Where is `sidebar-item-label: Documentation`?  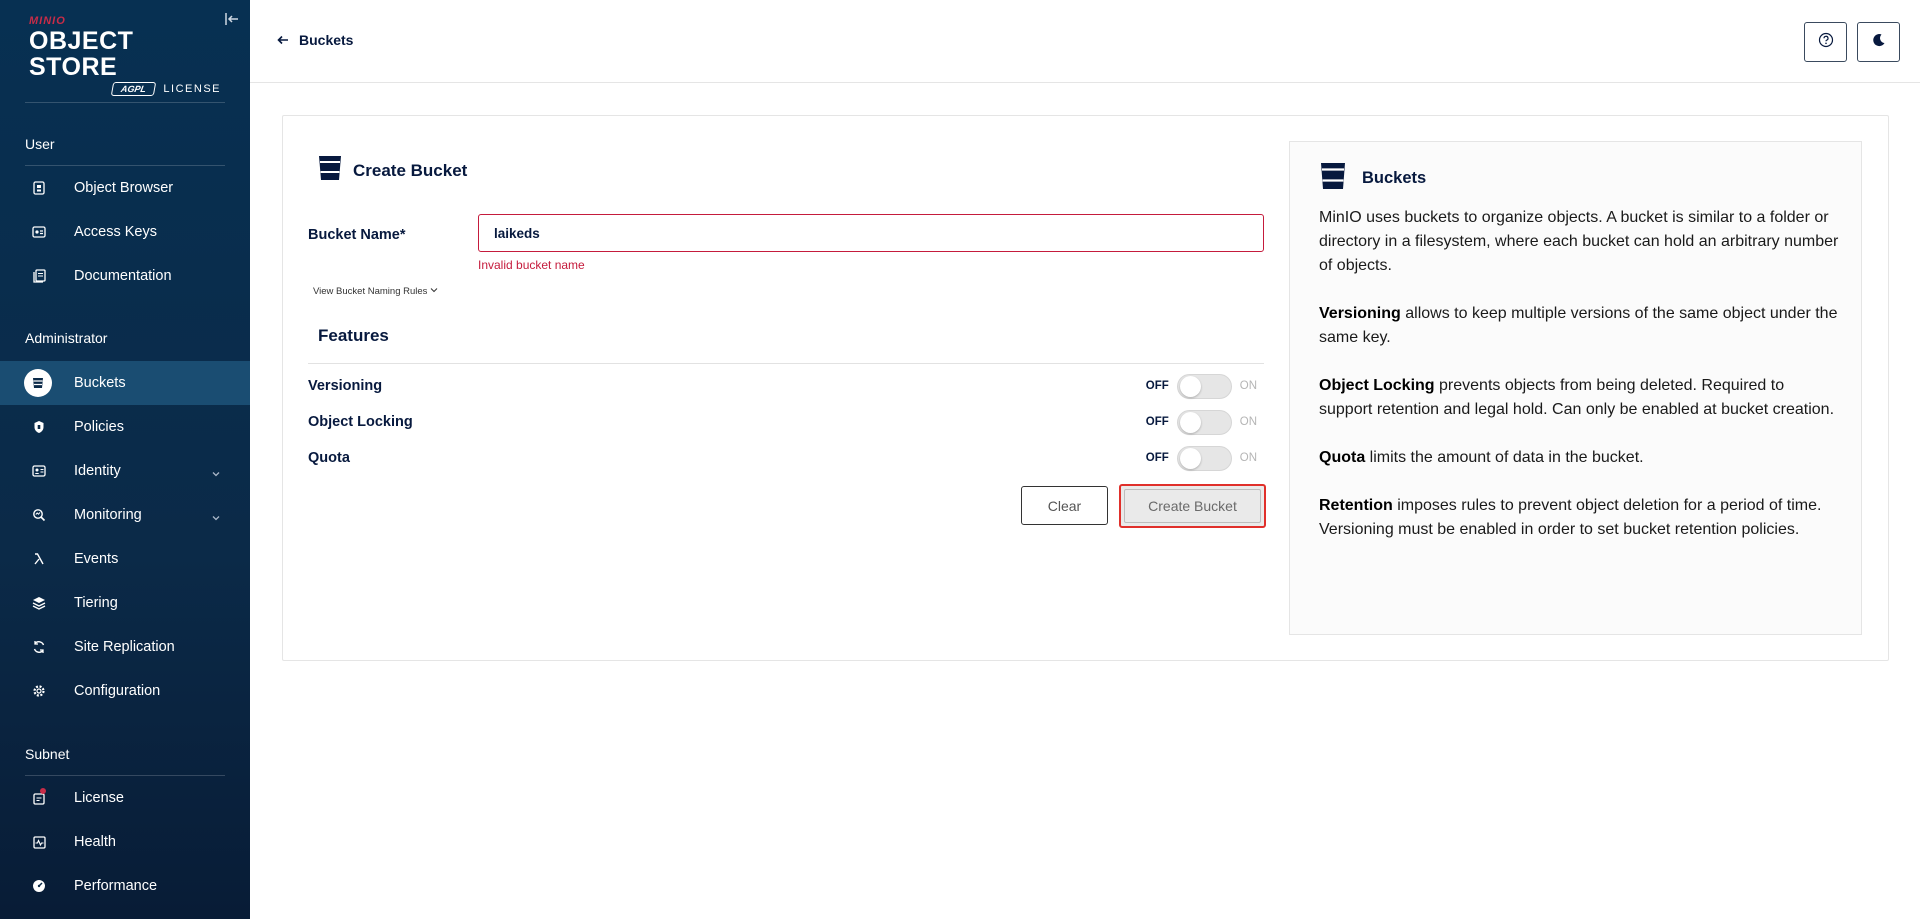
sidebar-item-label: Documentation is located at coordinates (123, 276).